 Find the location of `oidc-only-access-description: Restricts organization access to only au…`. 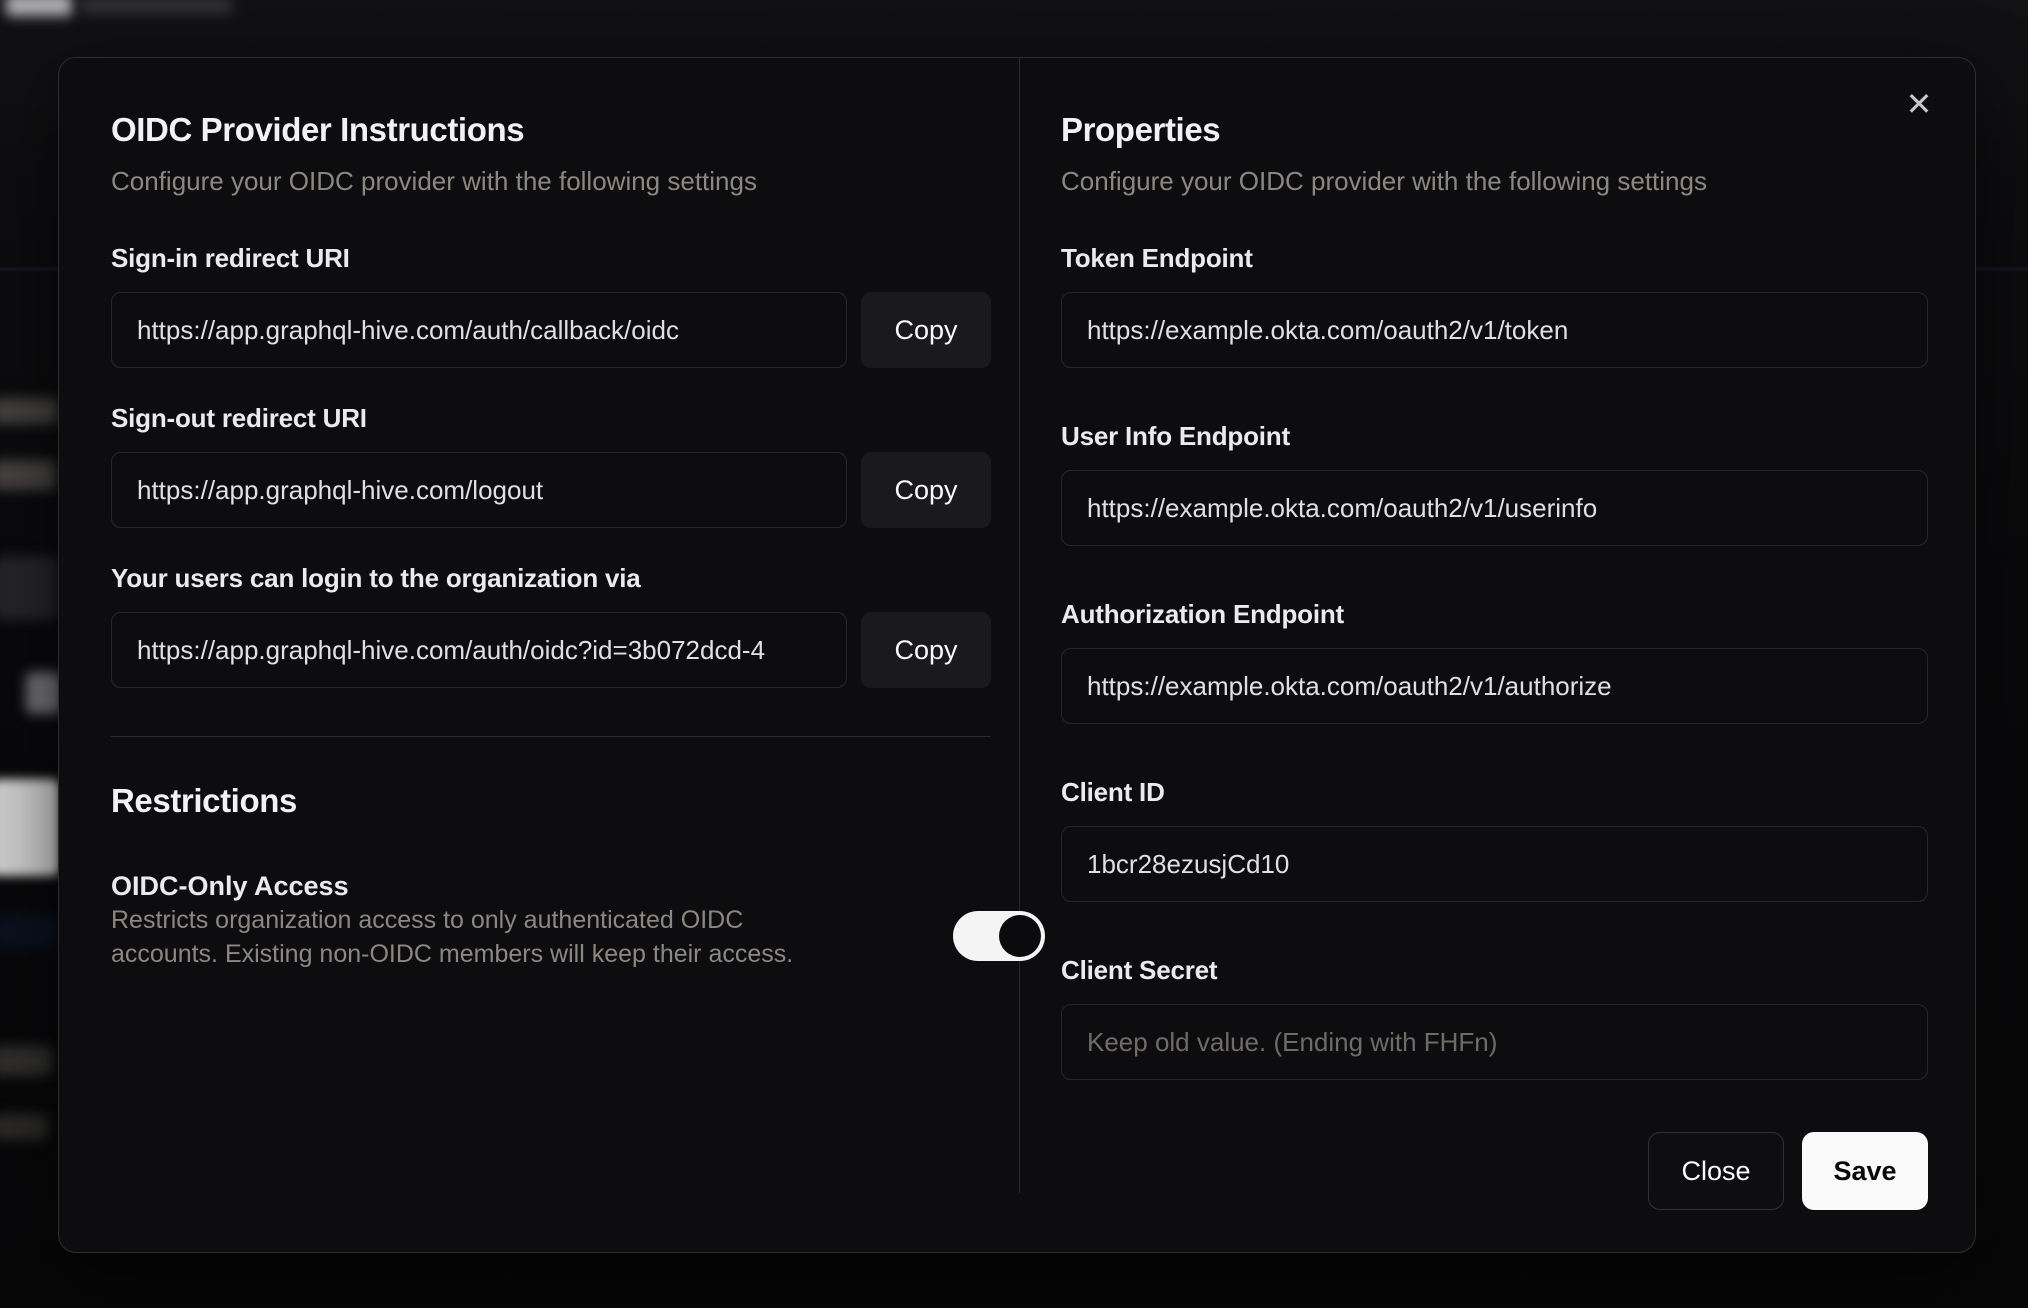

oidc-only-access-description: Restricts organization access to only au… is located at coordinates (452, 937).